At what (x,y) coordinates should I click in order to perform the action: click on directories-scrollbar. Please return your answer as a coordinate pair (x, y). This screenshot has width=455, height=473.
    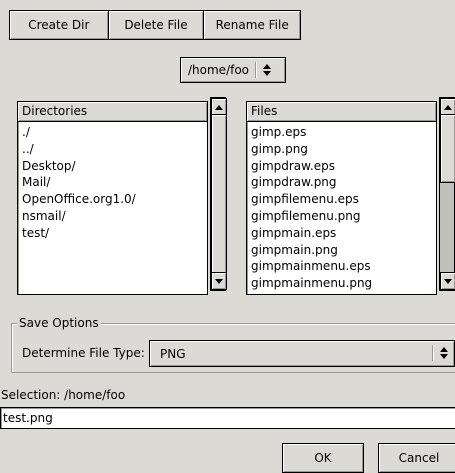
    Looking at the image, I should click on (218, 194).